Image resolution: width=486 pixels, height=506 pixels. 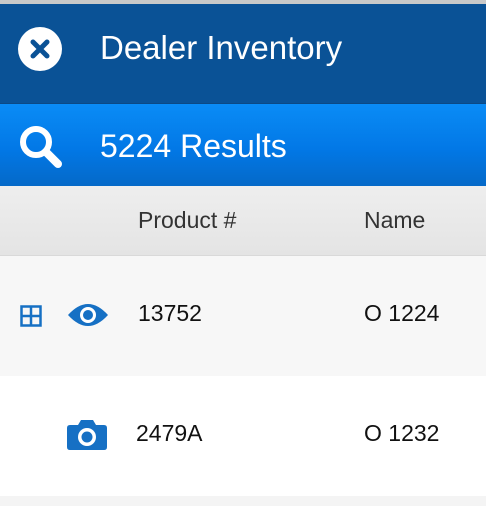 What do you see at coordinates (187, 220) in the screenshot?
I see `column-header-product: Product #` at bounding box center [187, 220].